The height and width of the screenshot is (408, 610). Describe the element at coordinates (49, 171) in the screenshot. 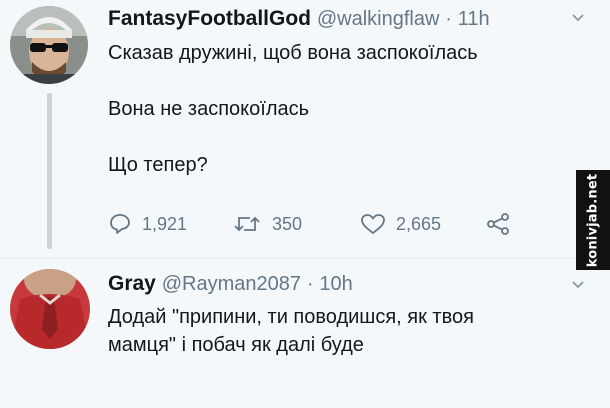

I see `thread-connector` at that location.